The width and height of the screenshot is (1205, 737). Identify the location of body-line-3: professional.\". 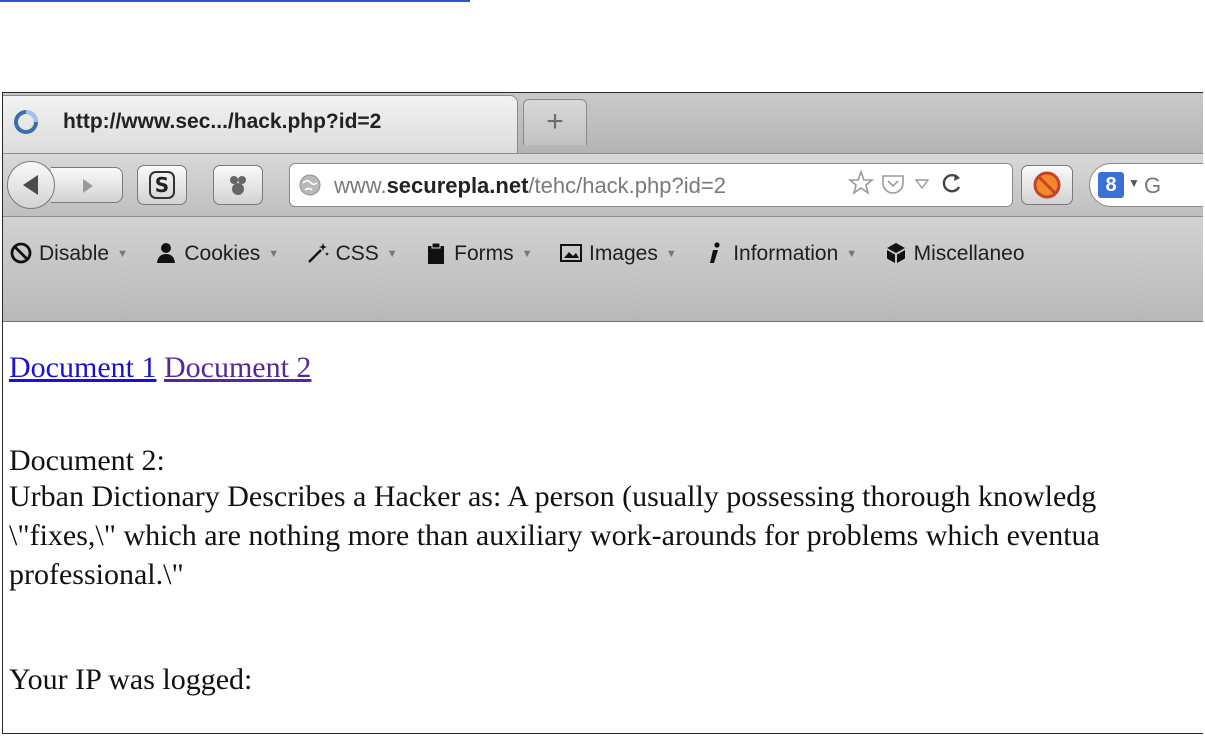
(96, 574).